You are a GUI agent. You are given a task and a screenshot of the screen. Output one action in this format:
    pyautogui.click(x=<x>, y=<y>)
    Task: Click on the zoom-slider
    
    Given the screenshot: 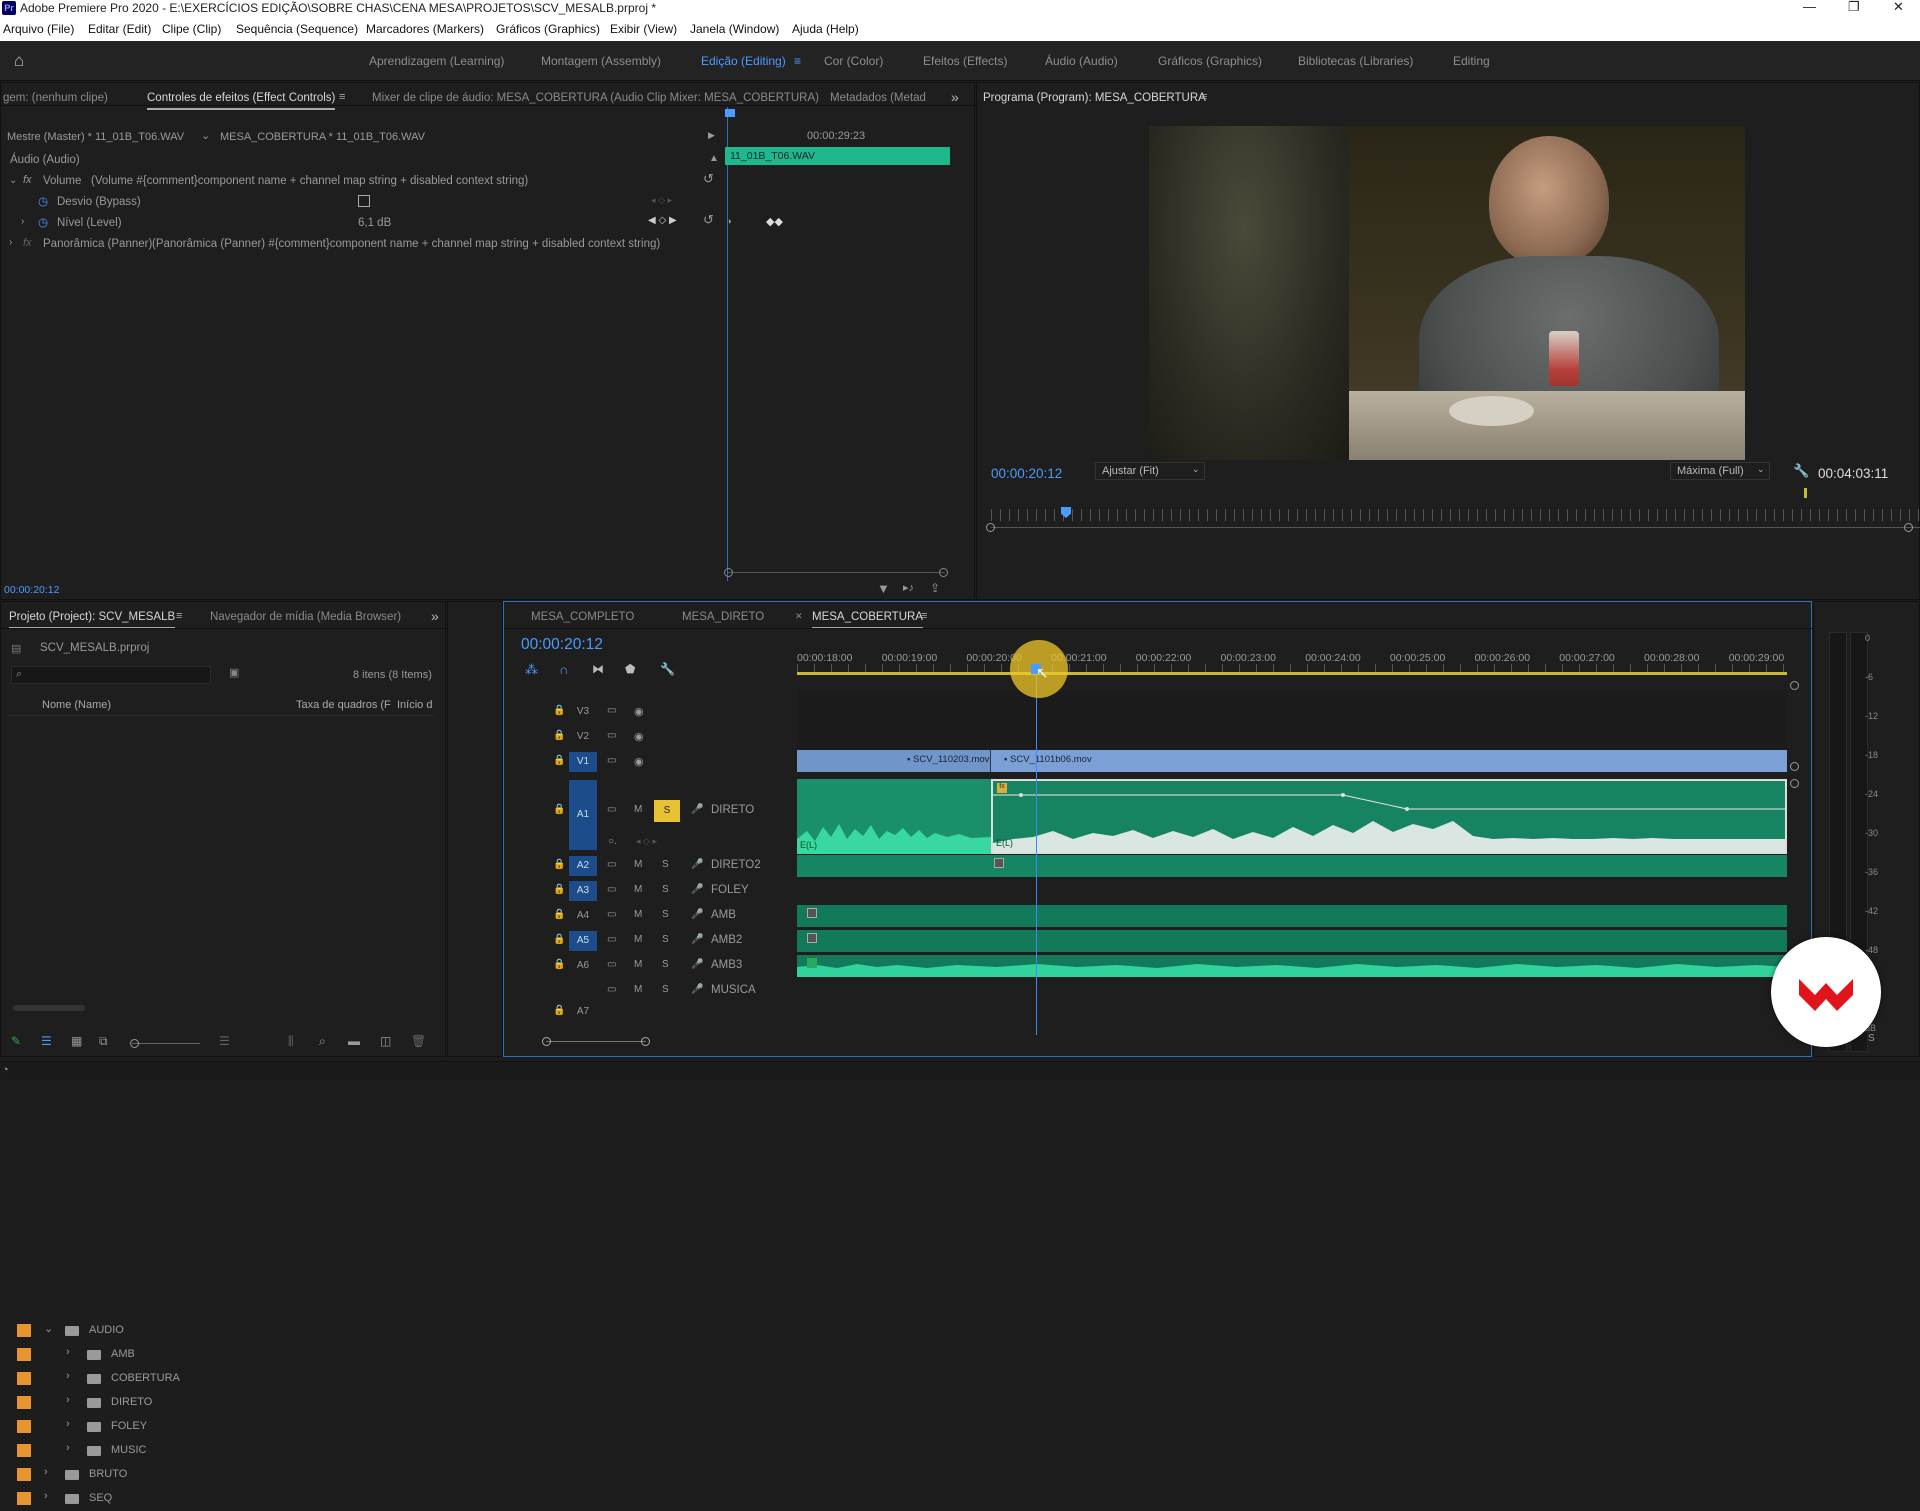 What is the action you would take?
    pyautogui.click(x=166, y=1043)
    